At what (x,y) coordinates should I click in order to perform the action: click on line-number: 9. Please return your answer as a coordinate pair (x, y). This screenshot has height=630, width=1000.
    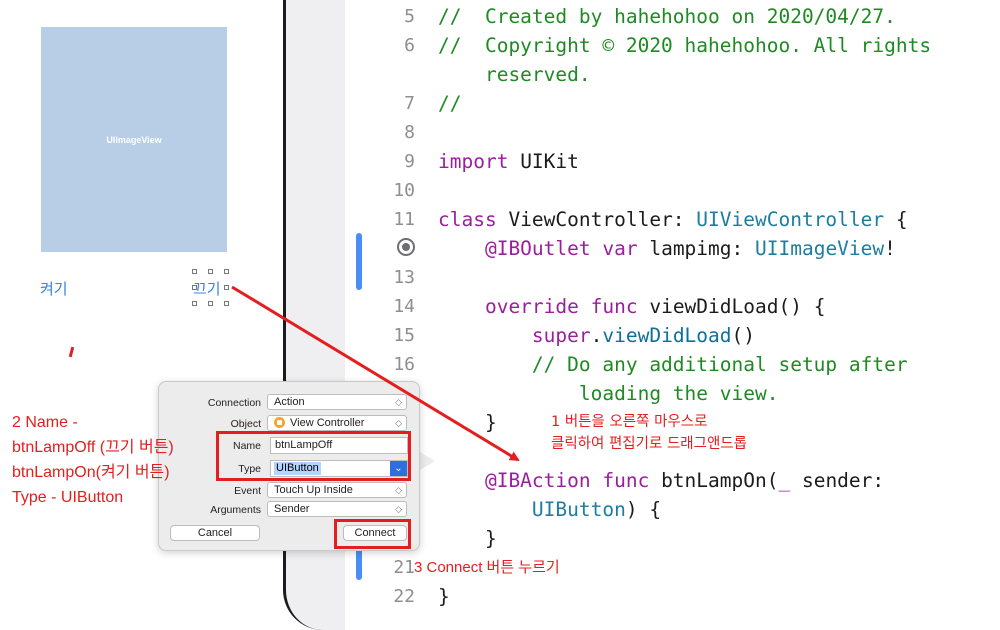
    Looking at the image, I should click on (409, 161).